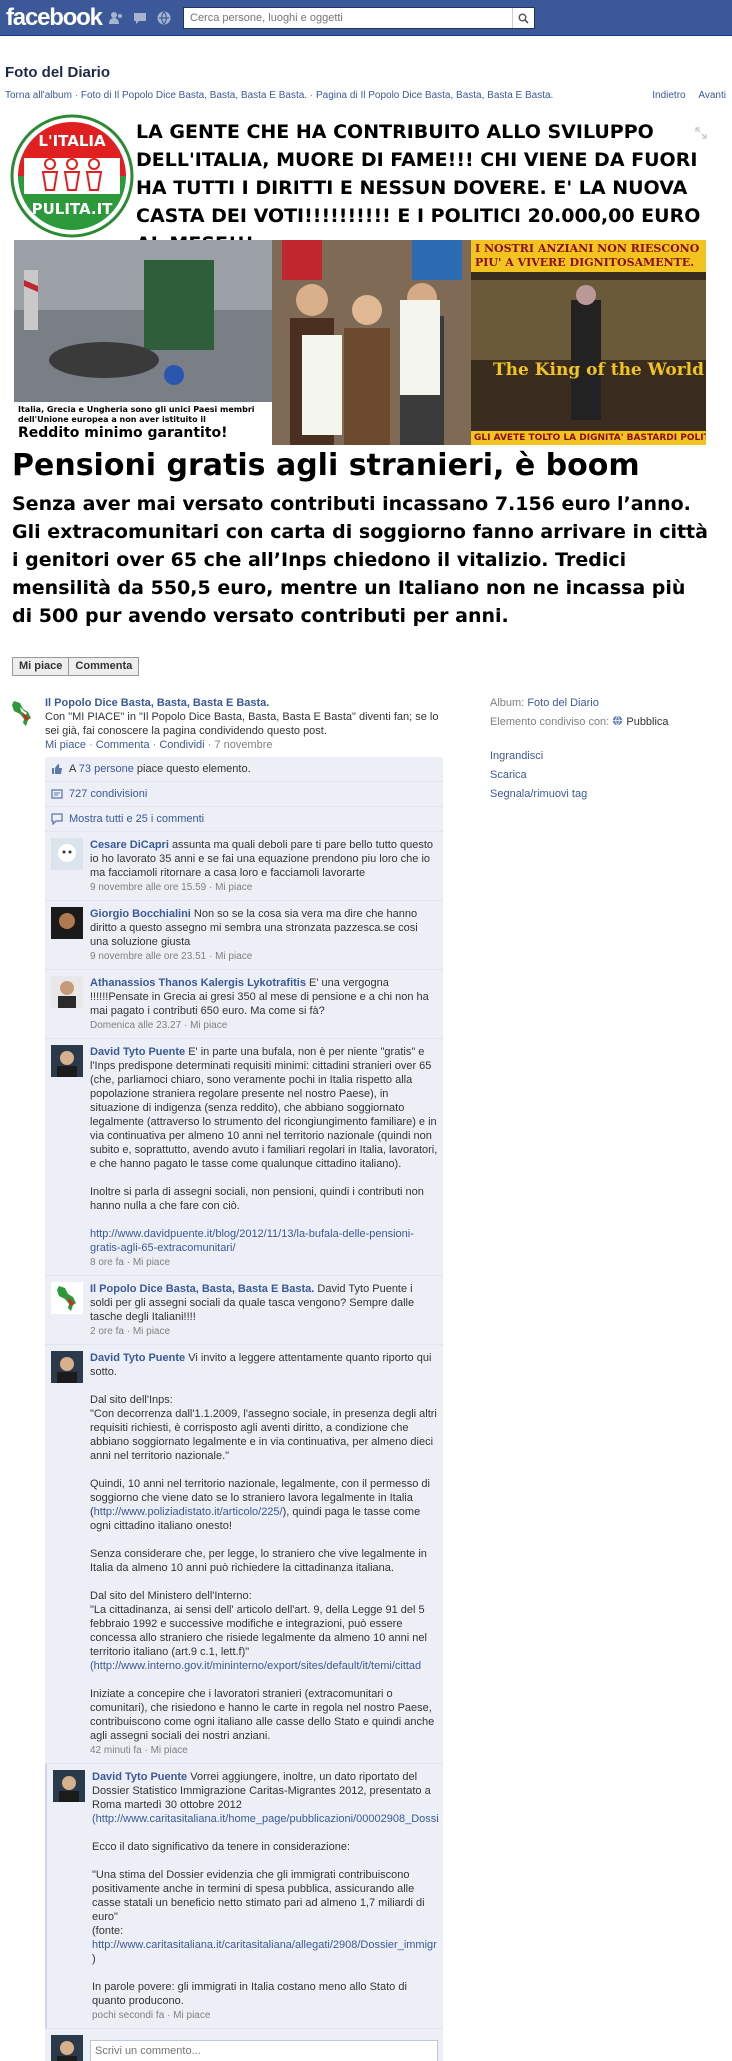 Image resolution: width=732 pixels, height=2061 pixels. Describe the element at coordinates (123, 745) in the screenshot. I see `post-comment-link: Commenta` at that location.